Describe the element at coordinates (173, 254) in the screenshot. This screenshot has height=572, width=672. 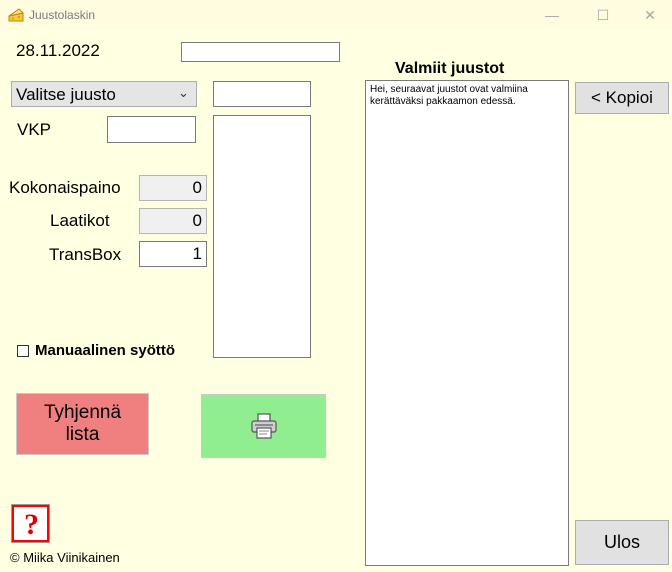
I see `transbox-input: 1` at that location.